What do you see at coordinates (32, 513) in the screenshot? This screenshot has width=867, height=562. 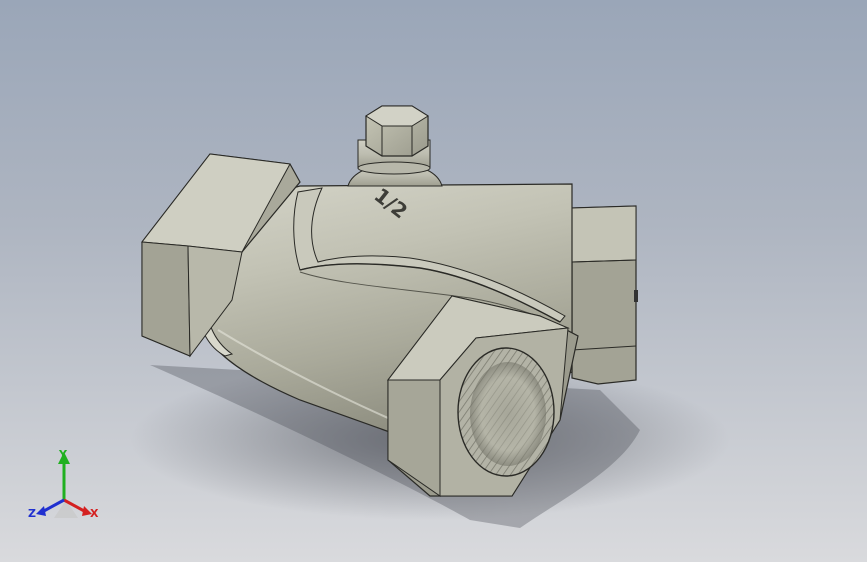 I see `z-axis-label: Z` at bounding box center [32, 513].